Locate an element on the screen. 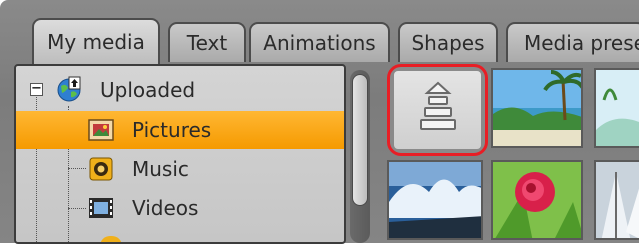 The height and width of the screenshot is (244, 639). scrollbar-thumb is located at coordinates (360, 140).